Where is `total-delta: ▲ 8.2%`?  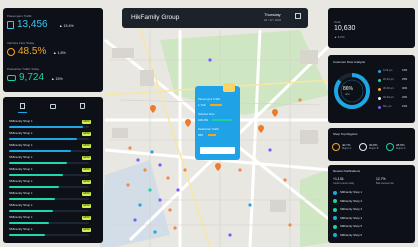
total-delta: ▲ 8.2% is located at coordinates (339, 37).